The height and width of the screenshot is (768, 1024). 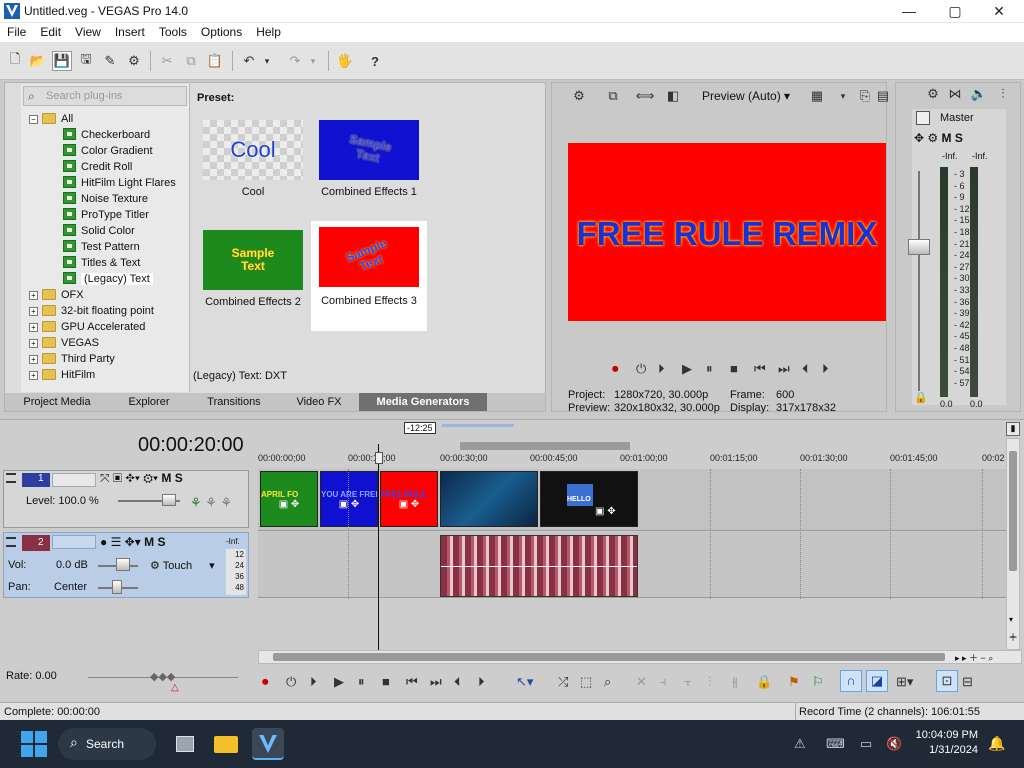 I want to click on dim-output-icon: 🔈, so click(x=979, y=94).